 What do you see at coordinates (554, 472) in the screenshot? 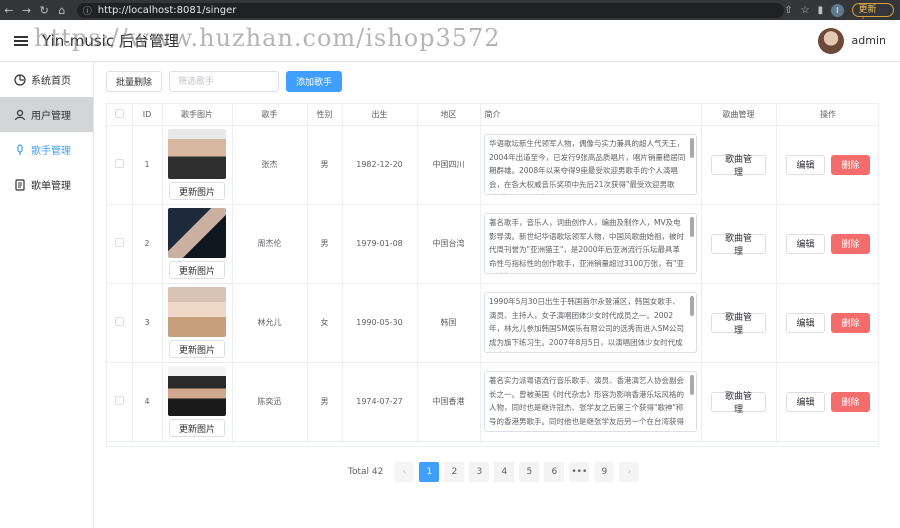
I see `page-button: 6` at bounding box center [554, 472].